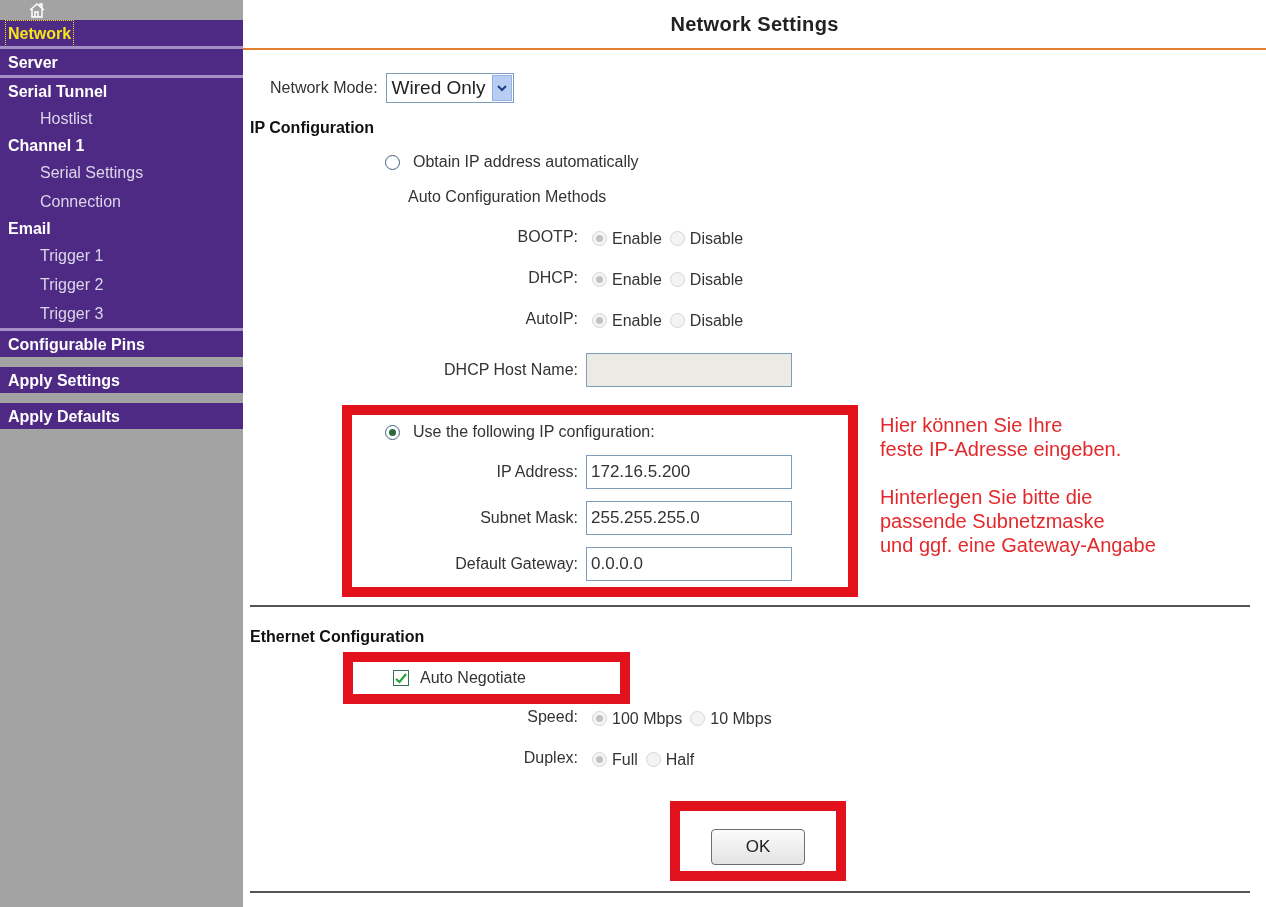  What do you see at coordinates (80, 201) in the screenshot?
I see `sidebar-subitem: Connection` at bounding box center [80, 201].